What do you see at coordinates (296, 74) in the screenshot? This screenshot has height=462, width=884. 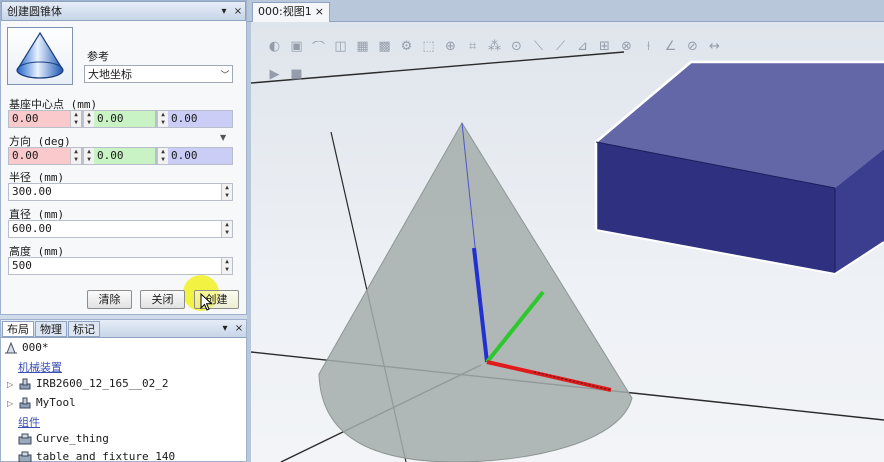 I see `simulate-stop-icon: ■` at bounding box center [296, 74].